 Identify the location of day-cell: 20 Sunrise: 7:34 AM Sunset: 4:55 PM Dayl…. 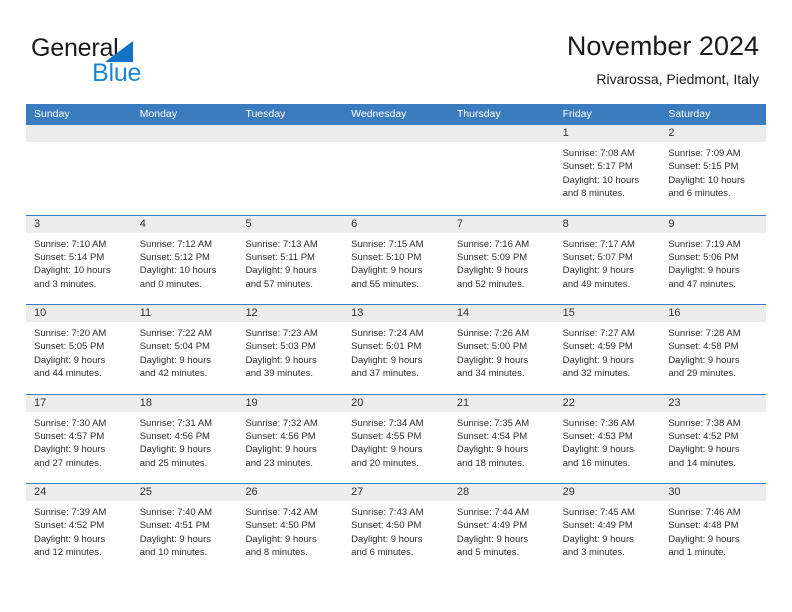
(396, 439).